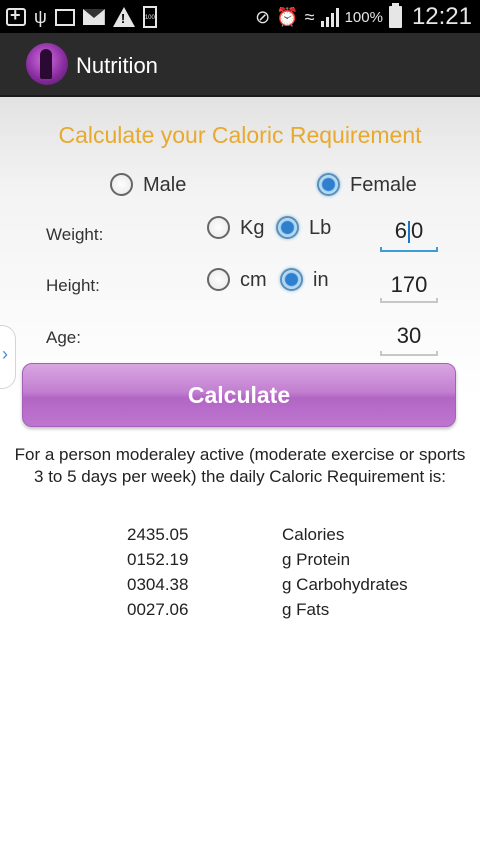  Describe the element at coordinates (218, 279) in the screenshot. I see `height-cm-radio` at that location.